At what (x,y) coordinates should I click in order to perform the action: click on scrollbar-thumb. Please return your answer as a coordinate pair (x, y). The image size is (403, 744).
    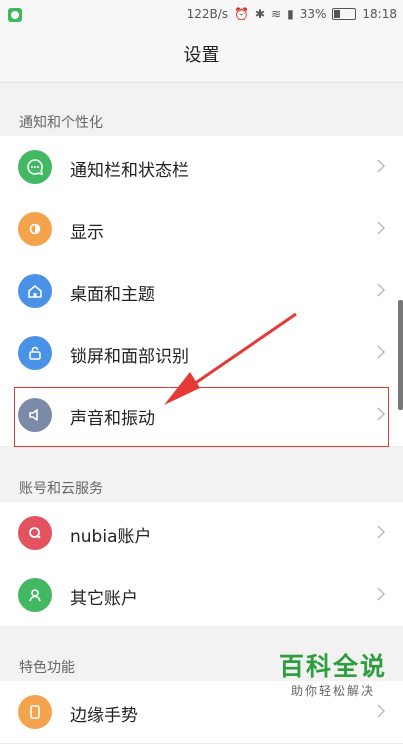
    Looking at the image, I should click on (400, 355).